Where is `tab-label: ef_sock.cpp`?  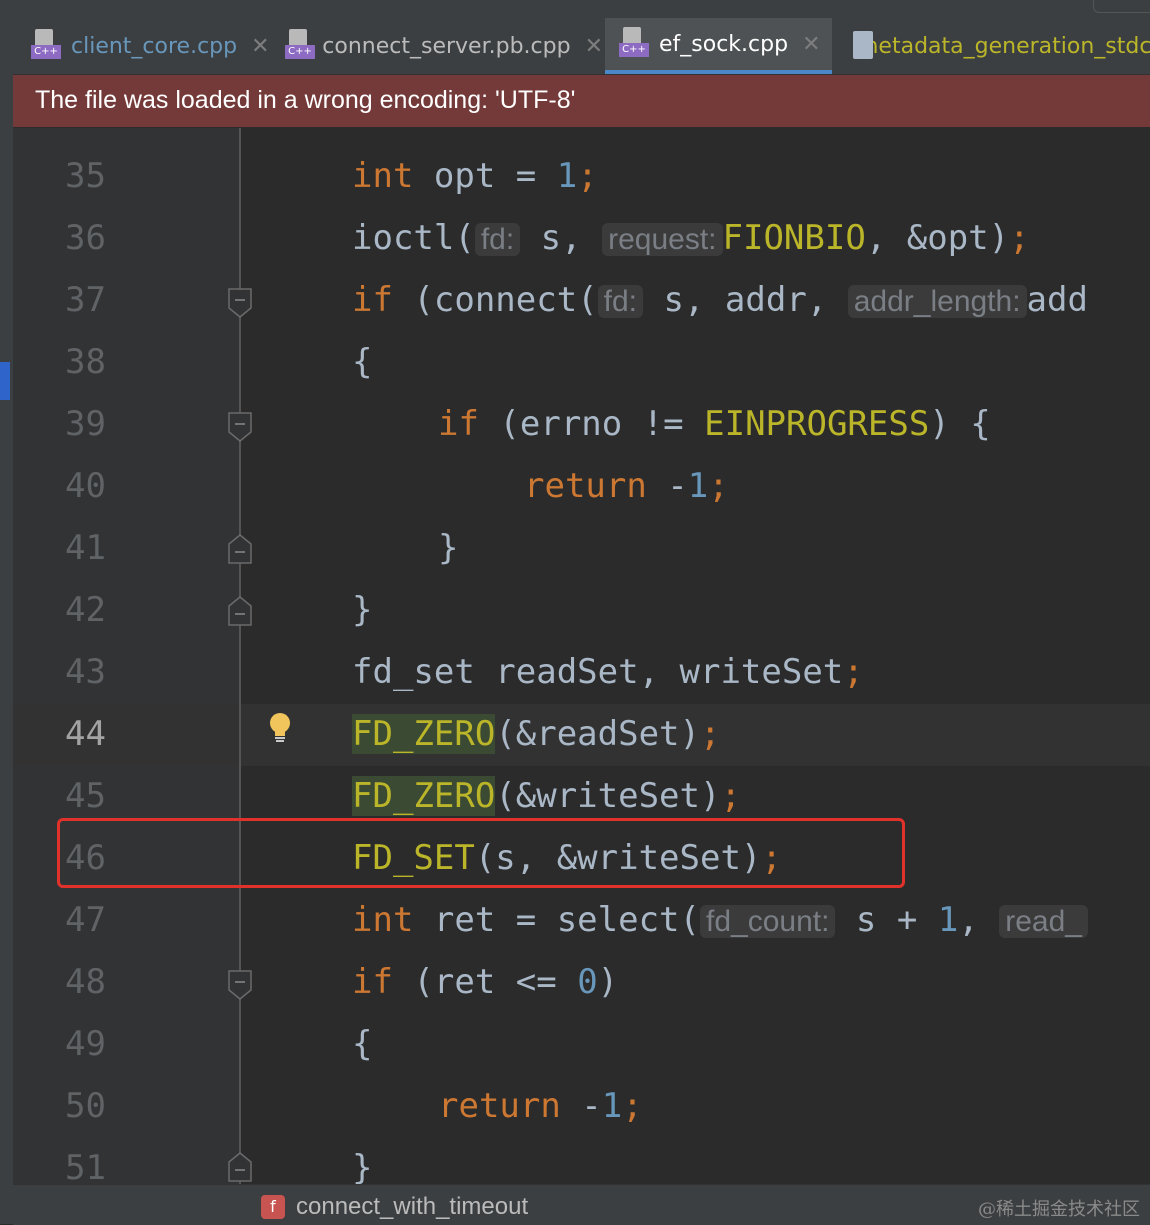 tab-label: ef_sock.cpp is located at coordinates (724, 44).